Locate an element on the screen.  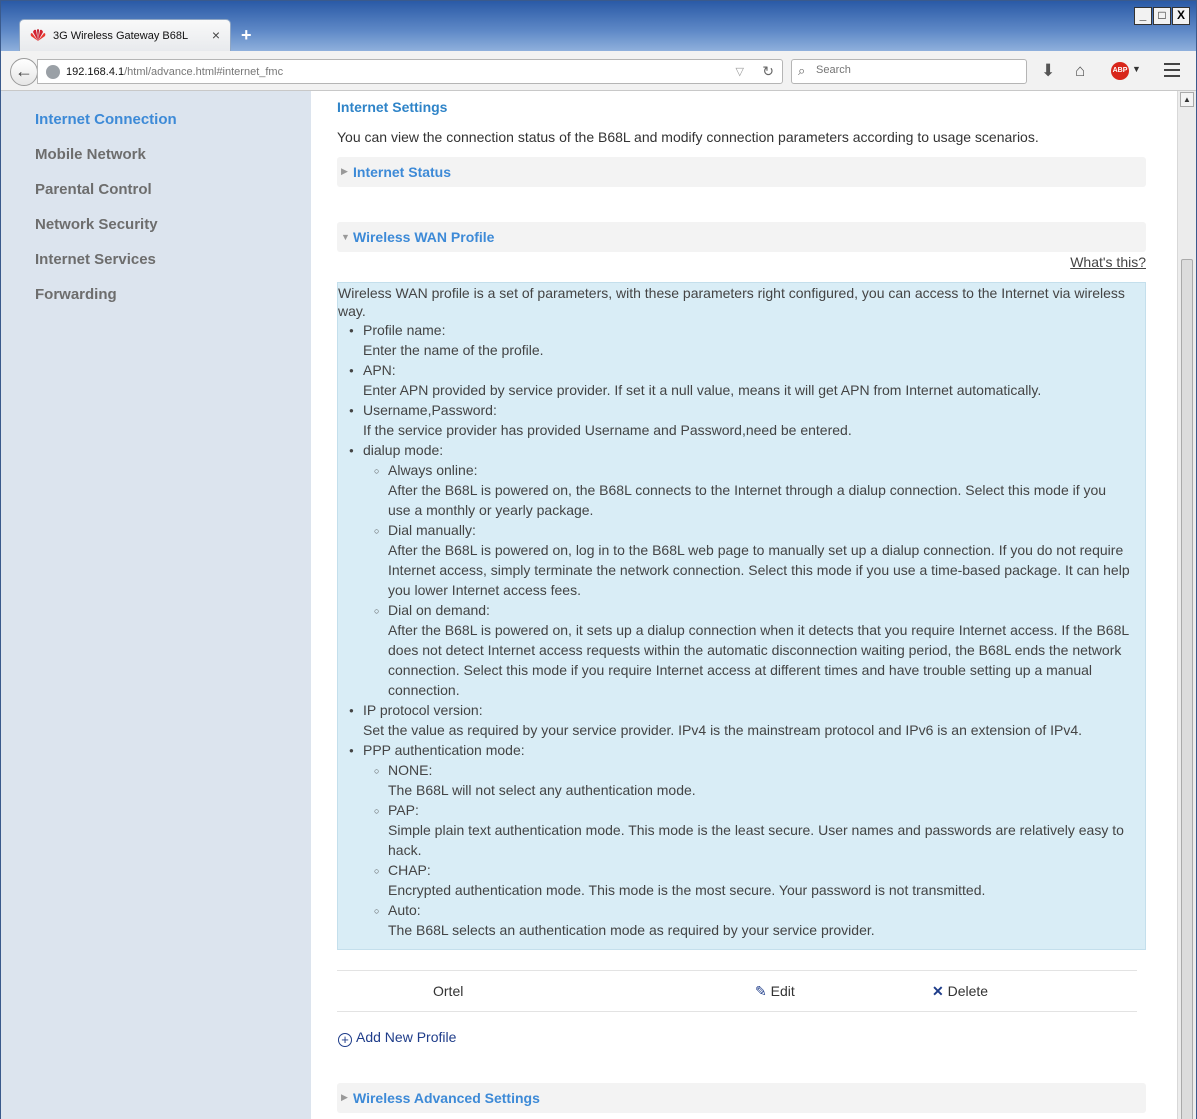
whats-this-link: What's this? is located at coordinates (1108, 262).